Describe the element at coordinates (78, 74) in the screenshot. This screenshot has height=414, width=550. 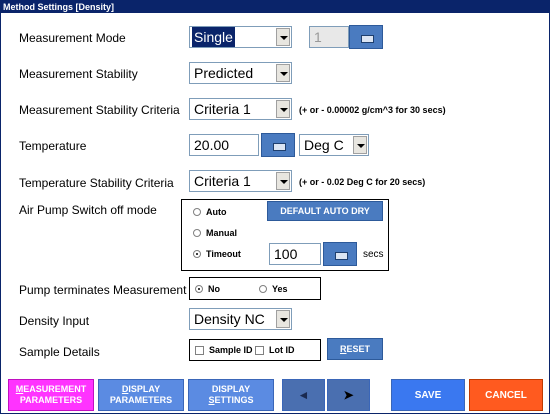
I see `measurement-stability-label: Measurement Stability` at that location.